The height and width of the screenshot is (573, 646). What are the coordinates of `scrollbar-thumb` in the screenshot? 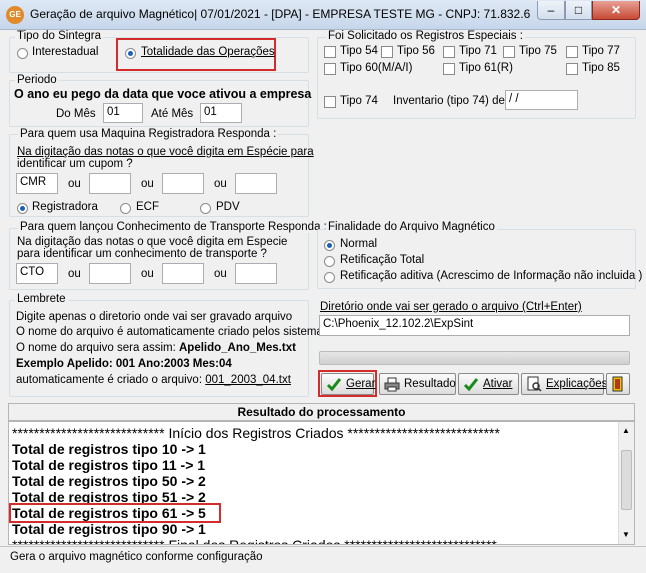 It's located at (626, 480).